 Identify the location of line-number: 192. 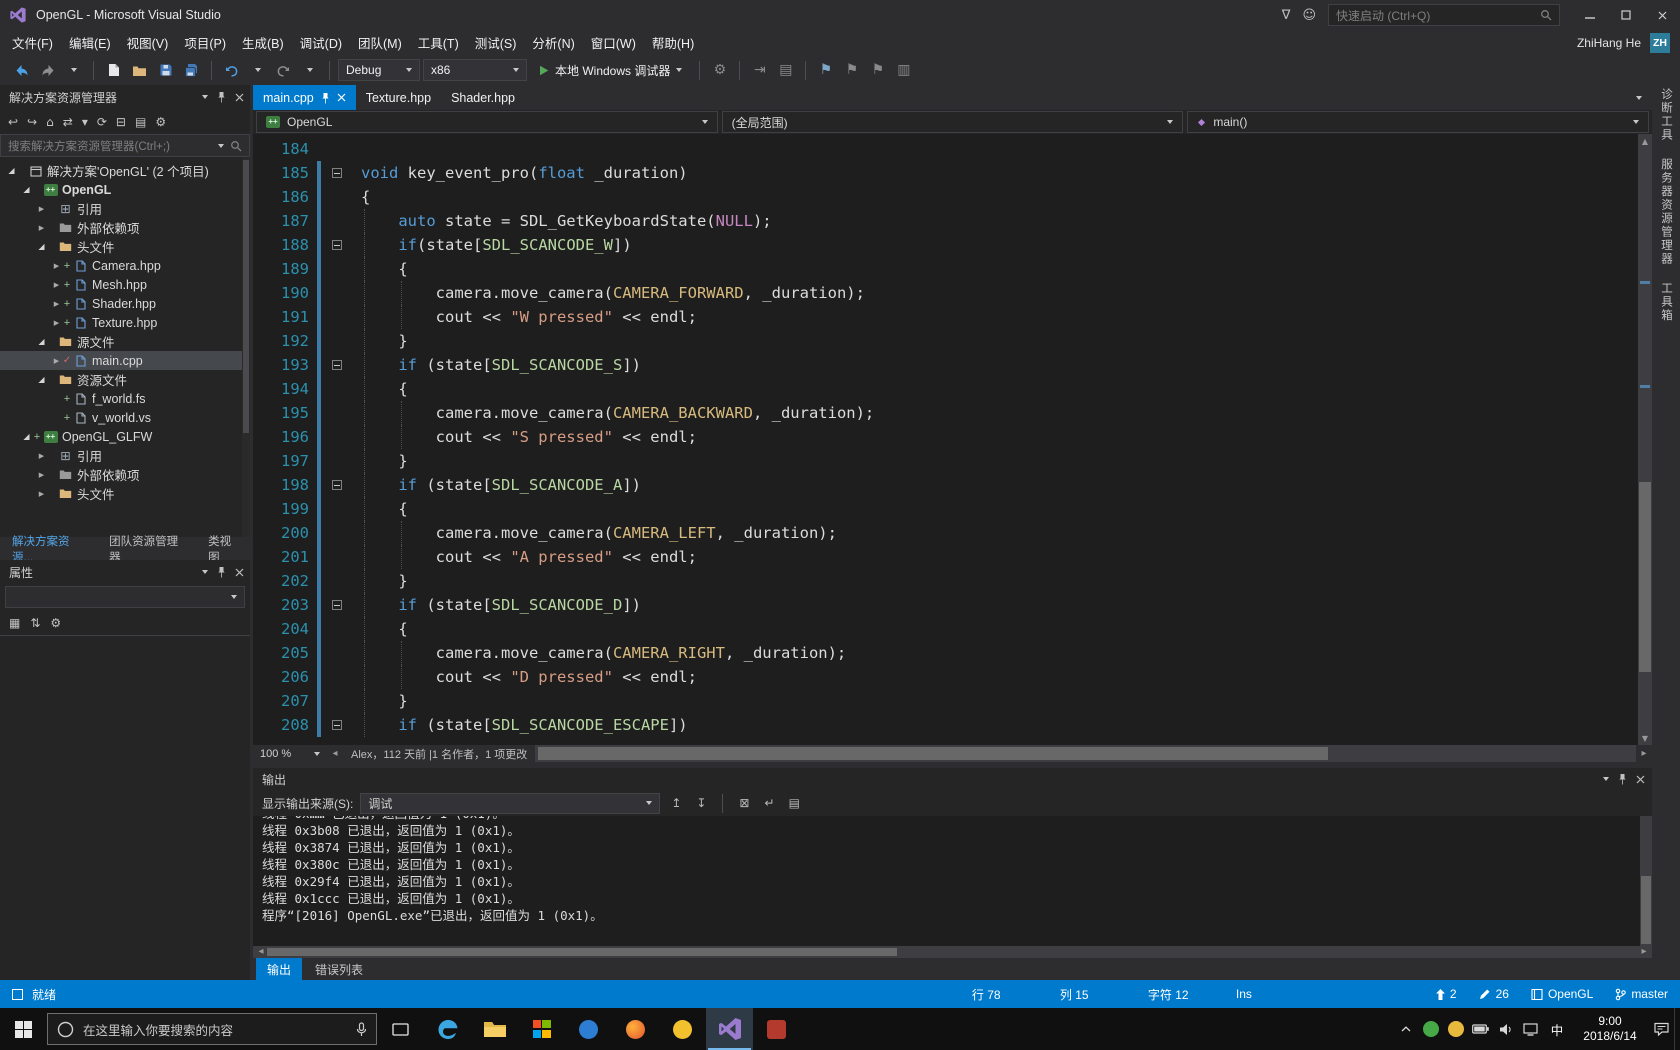
(281, 341).